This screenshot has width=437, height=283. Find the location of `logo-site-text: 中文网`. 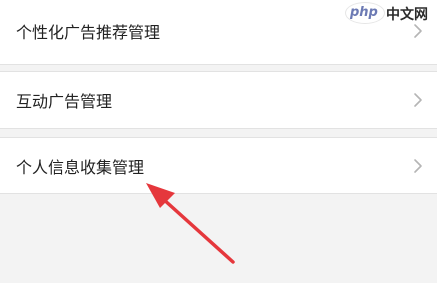

logo-site-text: 中文网 is located at coordinates (407, 15).